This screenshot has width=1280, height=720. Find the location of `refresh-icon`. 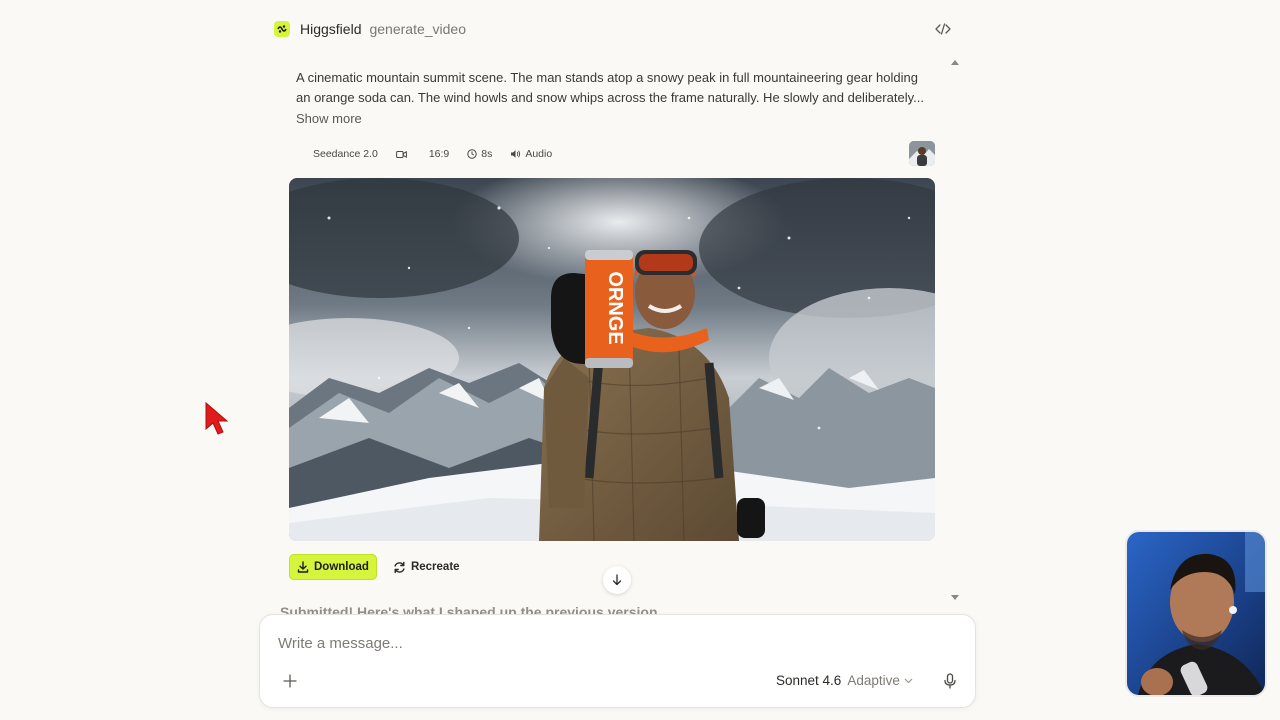

refresh-icon is located at coordinates (399, 567).